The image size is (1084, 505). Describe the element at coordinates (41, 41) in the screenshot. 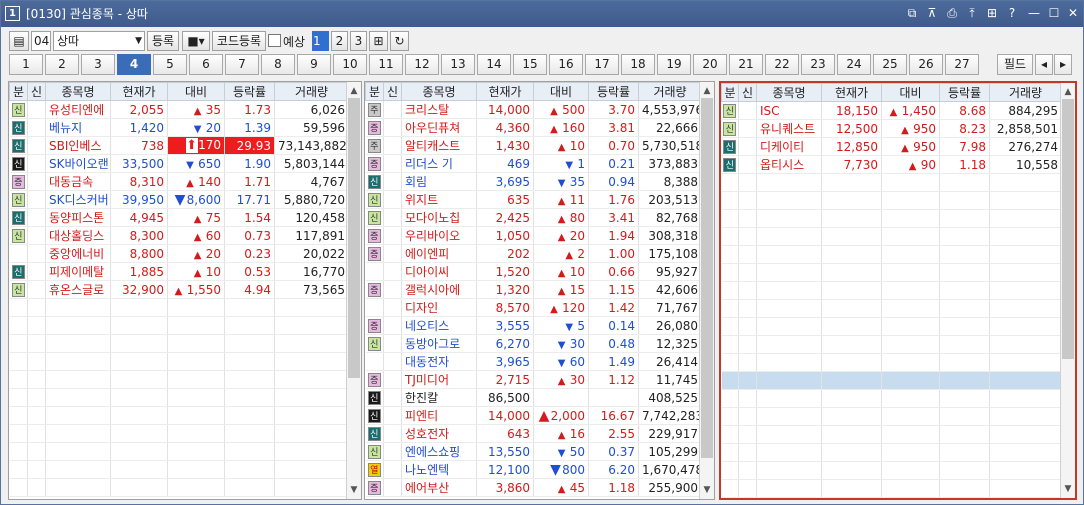

I see `group-code-field: 04` at that location.